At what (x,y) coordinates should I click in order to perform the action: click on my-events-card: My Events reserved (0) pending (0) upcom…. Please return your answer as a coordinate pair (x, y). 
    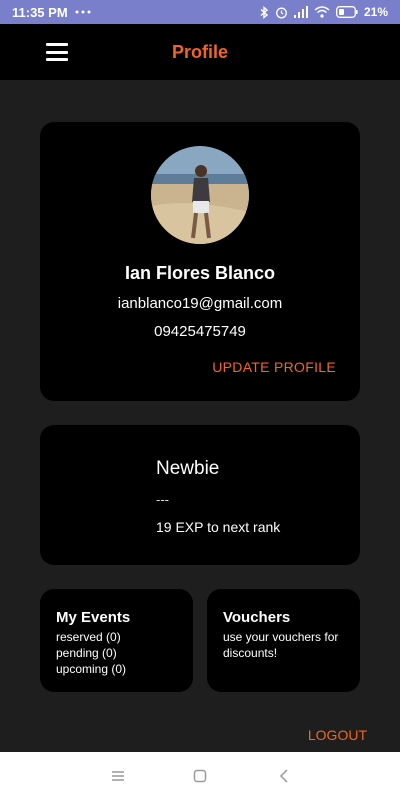
    Looking at the image, I should click on (116, 640).